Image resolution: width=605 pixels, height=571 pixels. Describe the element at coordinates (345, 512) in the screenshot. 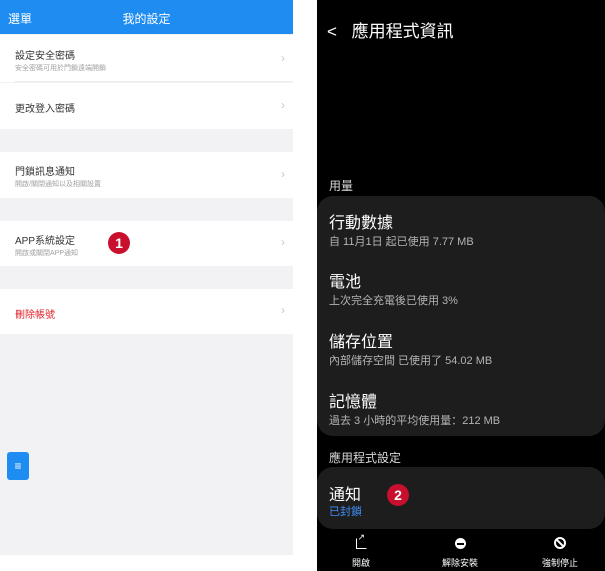

I see `notification-status: 已封鎖` at that location.